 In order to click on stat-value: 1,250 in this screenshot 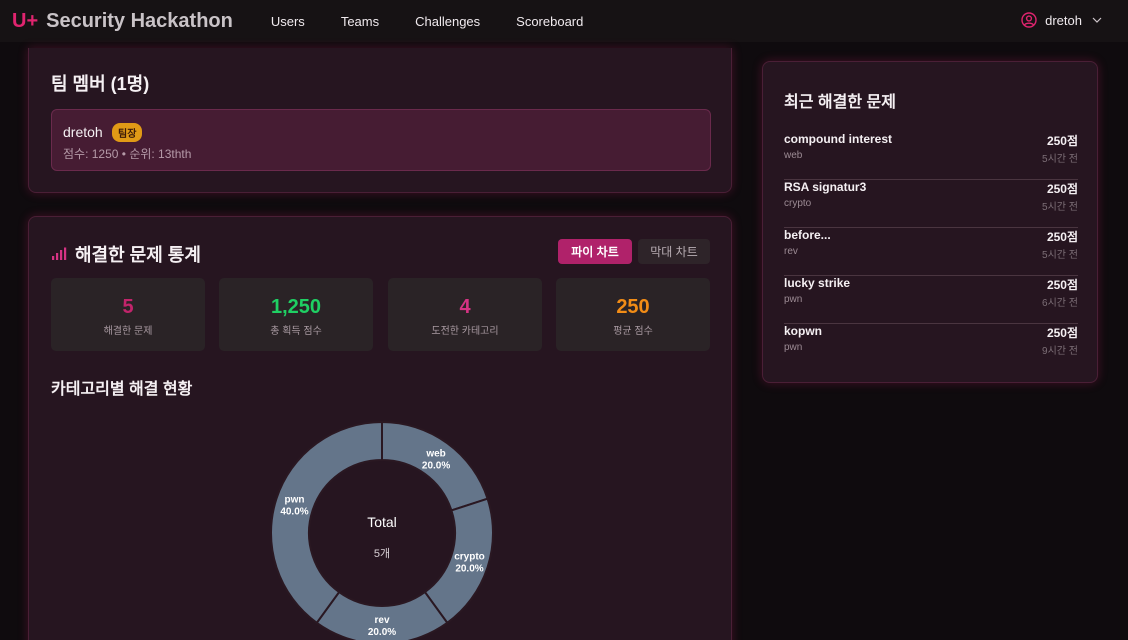, I will do `click(296, 307)`.